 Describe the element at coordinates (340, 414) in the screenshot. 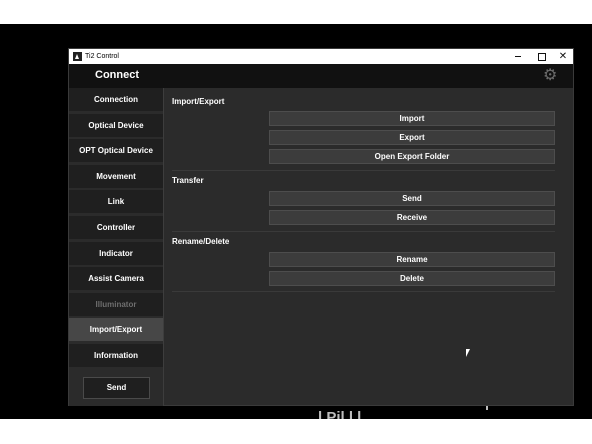

I see `background-text-fragment: l Pil l l` at that location.